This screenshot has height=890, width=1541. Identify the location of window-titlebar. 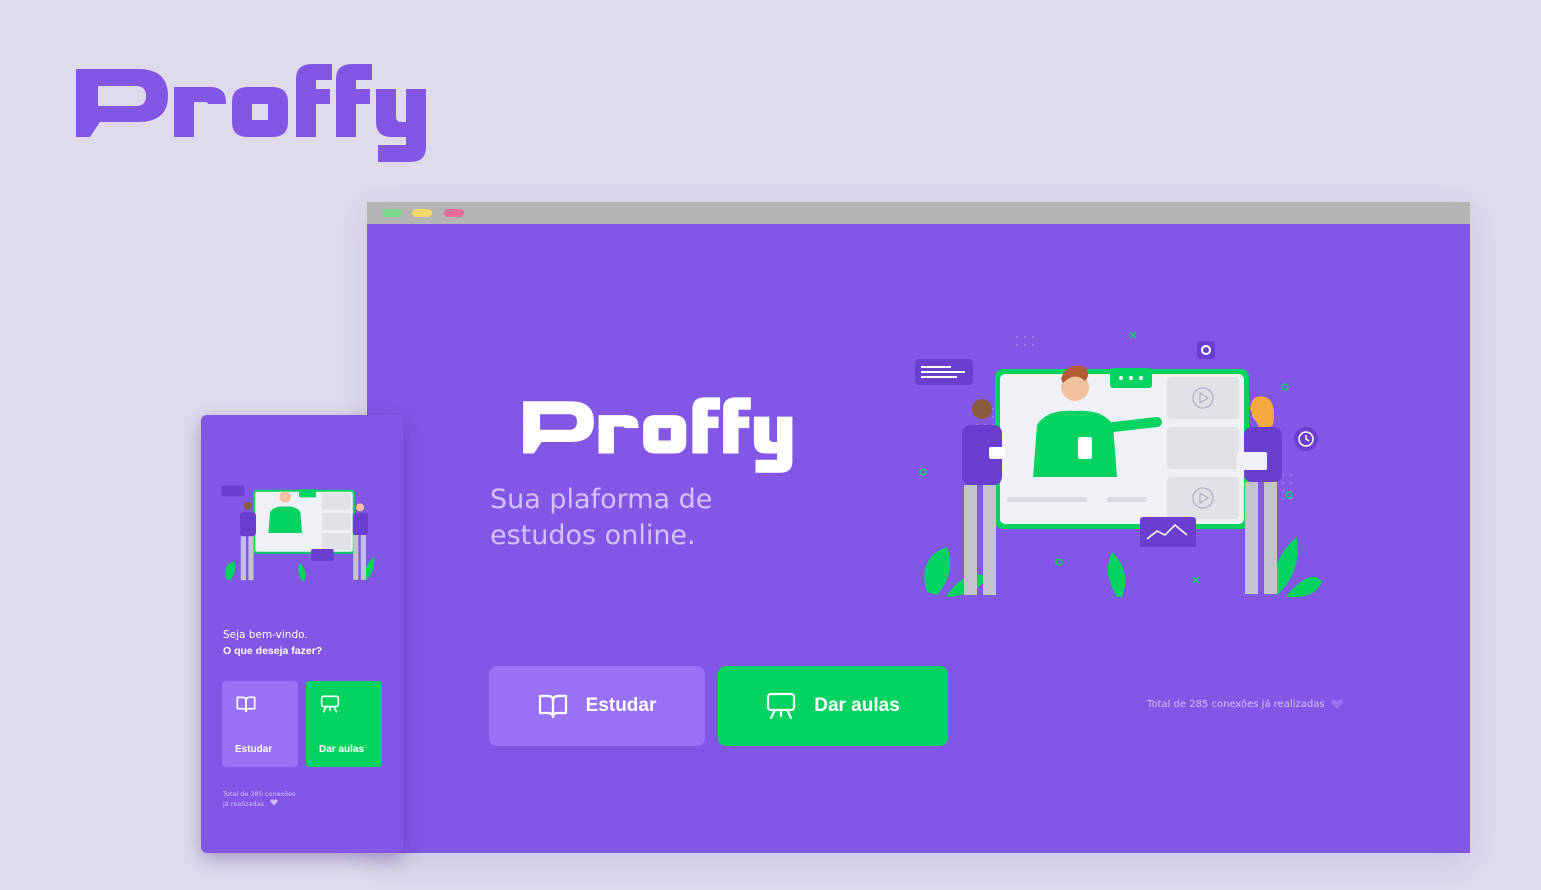
(918, 213).